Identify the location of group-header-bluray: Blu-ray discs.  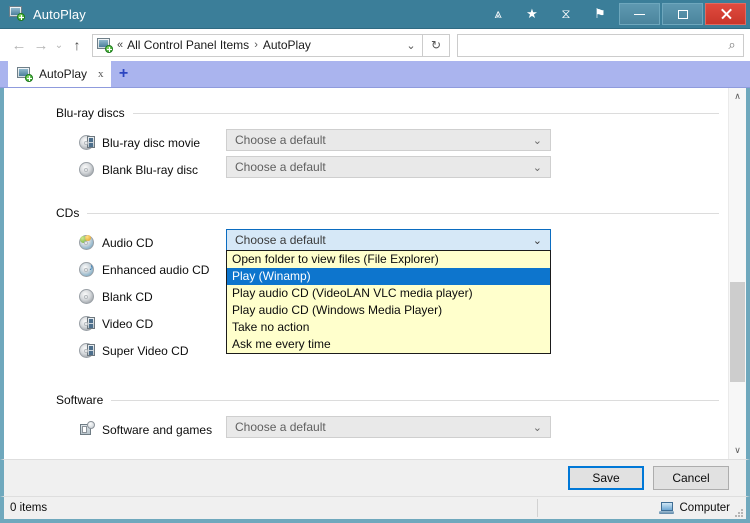
(387, 113).